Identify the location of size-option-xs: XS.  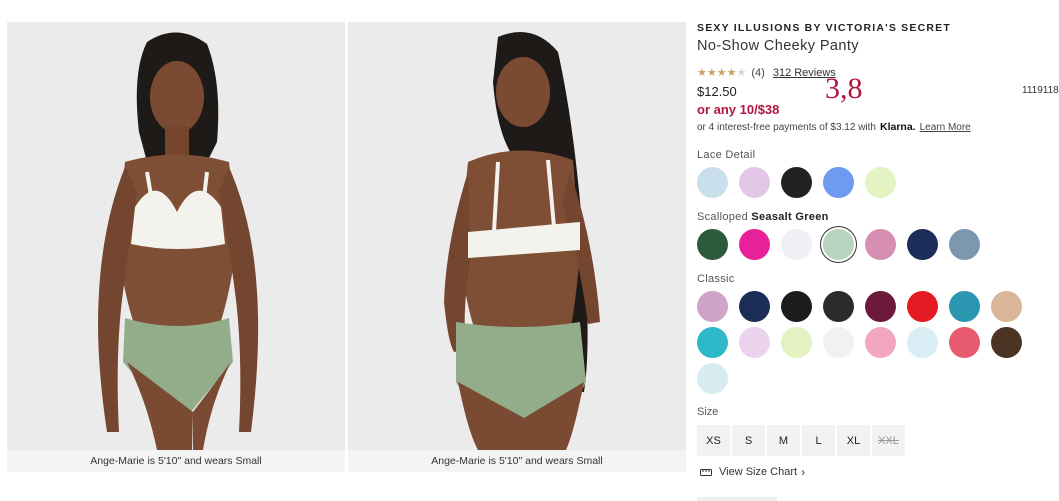
(713, 440).